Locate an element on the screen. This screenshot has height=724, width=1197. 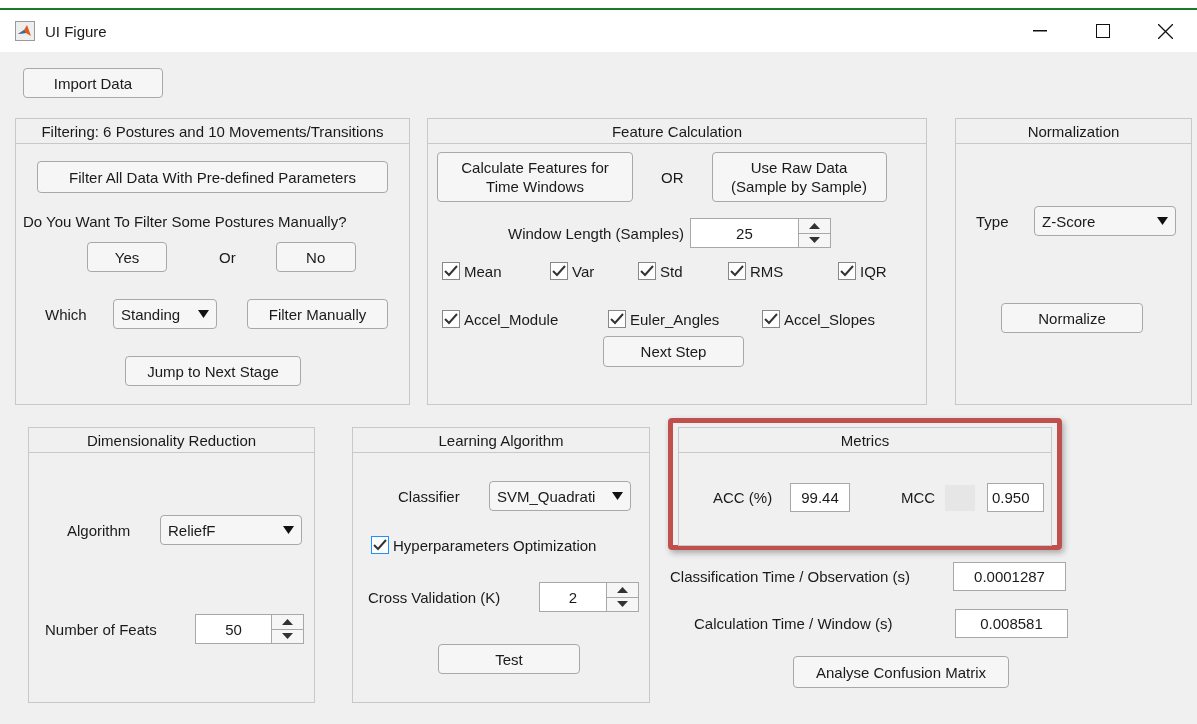
time-field: 0.0001287 is located at coordinates (1009, 576).